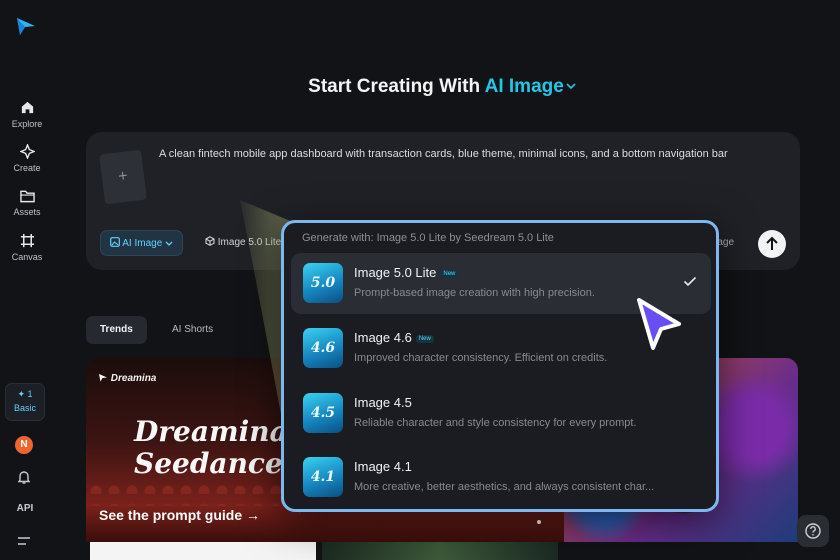 The height and width of the screenshot is (560, 840). Describe the element at coordinates (133, 378) in the screenshot. I see `banner-brand-label: Dreamina` at that location.